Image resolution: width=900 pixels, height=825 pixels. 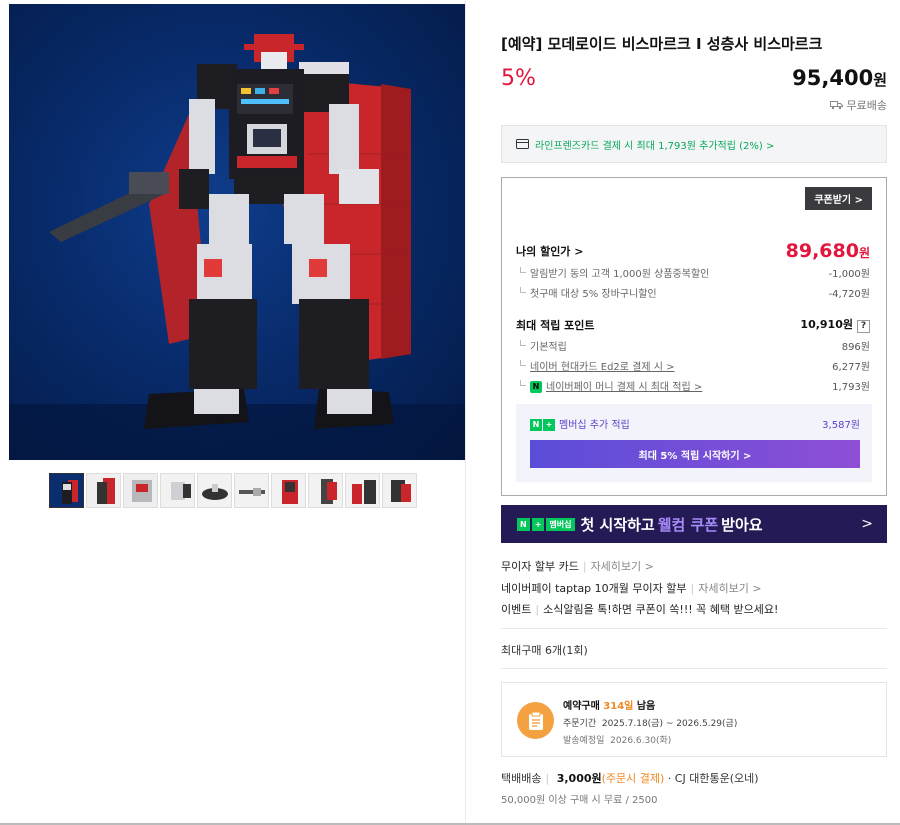 I want to click on npay-link-label: 네이버페이 머니 결제 시 최대 적립 >, so click(x=624, y=387).